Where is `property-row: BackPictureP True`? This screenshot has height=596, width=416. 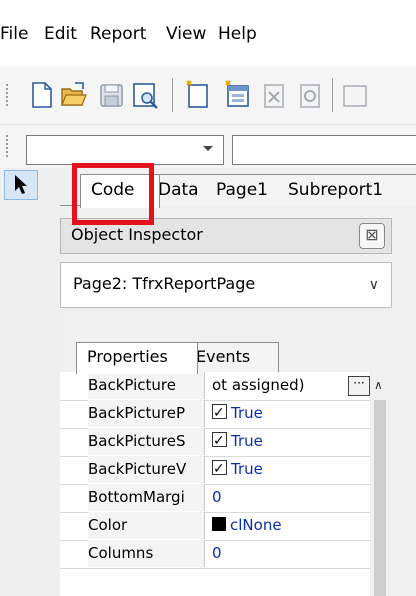
property-row: BackPictureP True is located at coordinates (215, 414).